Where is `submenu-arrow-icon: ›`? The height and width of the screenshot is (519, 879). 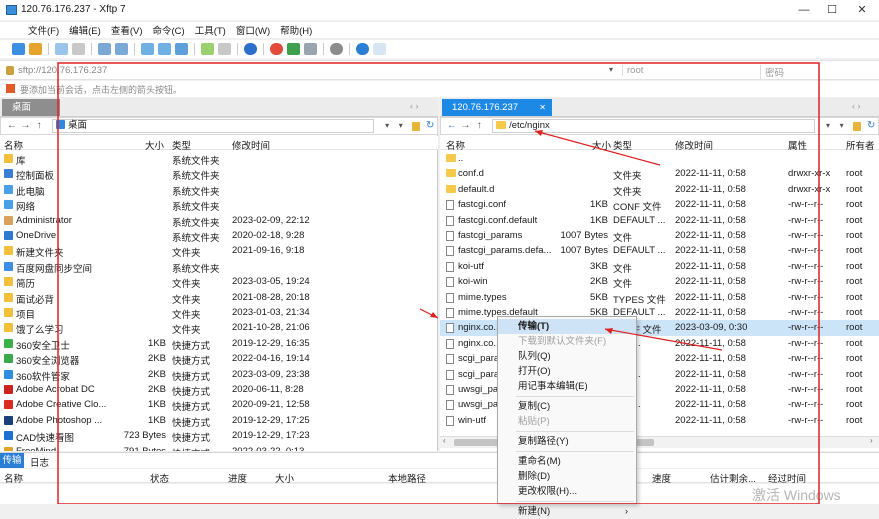
submenu-arrow-icon: › is located at coordinates (626, 511).